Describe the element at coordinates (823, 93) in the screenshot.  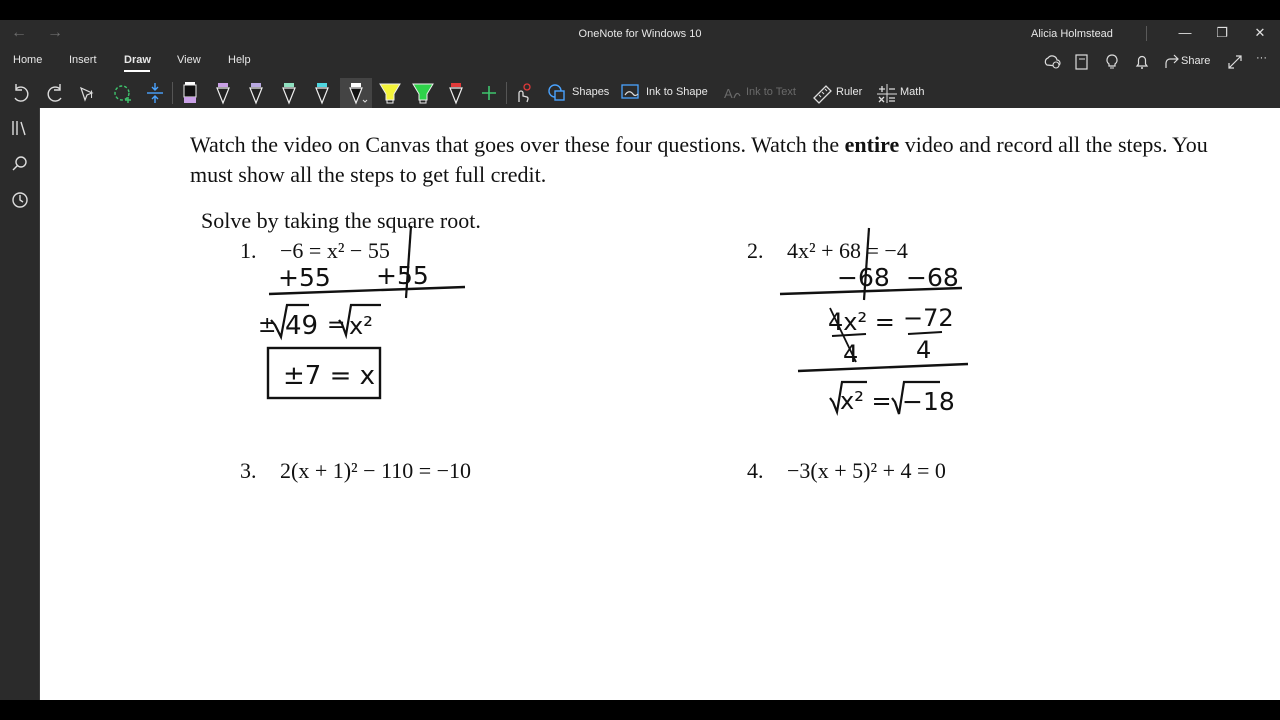
I see `ruler-icon` at that location.